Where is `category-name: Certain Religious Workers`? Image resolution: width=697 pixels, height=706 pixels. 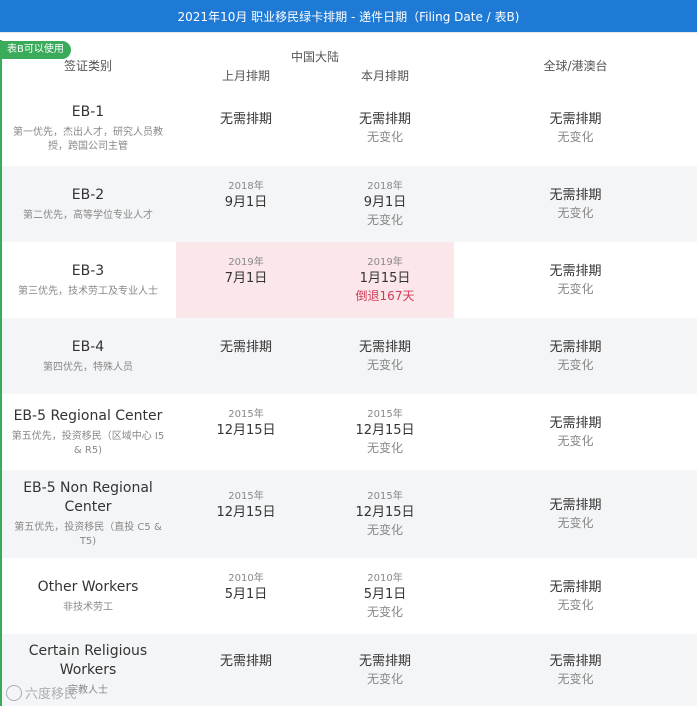 category-name: Certain Religious Workers is located at coordinates (88, 660).